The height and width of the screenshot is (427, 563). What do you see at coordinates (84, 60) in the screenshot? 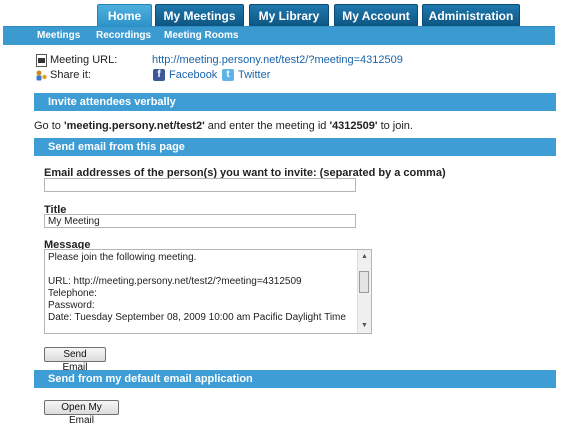
I see `meeting-url-label: Meeting URL:` at bounding box center [84, 60].